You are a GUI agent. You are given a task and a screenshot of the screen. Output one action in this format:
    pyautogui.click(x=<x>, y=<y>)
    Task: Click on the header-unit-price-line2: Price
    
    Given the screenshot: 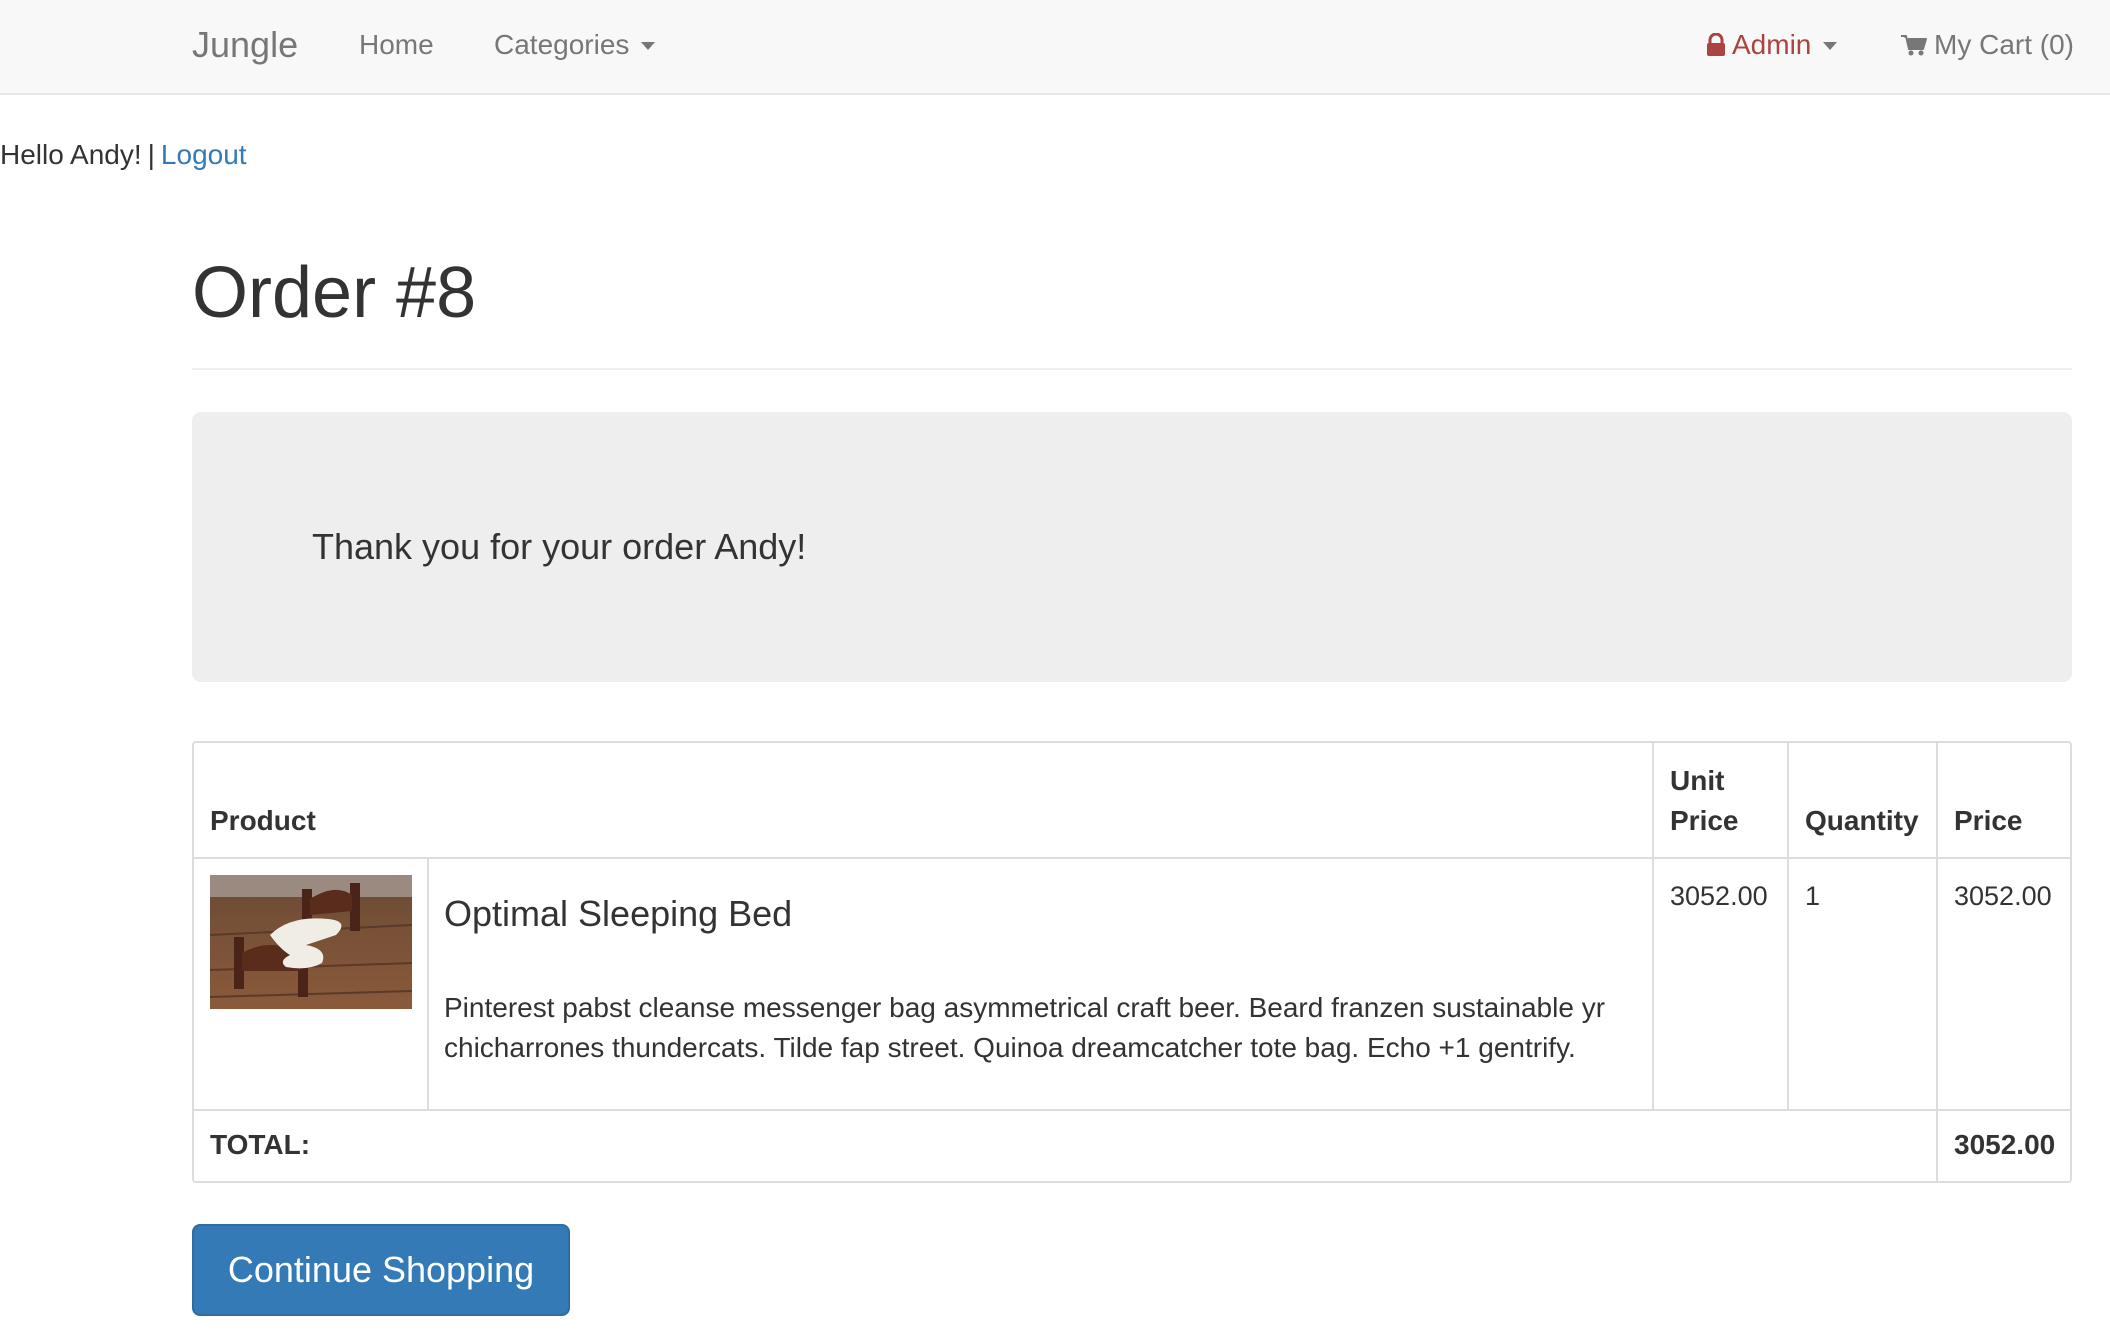 What is the action you would take?
    pyautogui.click(x=1704, y=820)
    